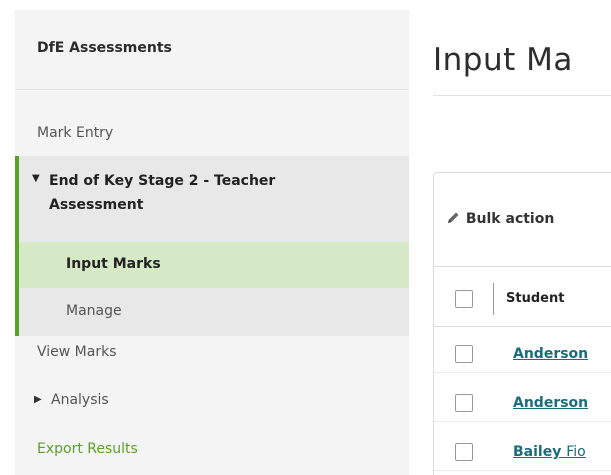 This screenshot has width=611, height=475. Describe the element at coordinates (464, 299) in the screenshot. I see `select-all-checkbox` at that location.